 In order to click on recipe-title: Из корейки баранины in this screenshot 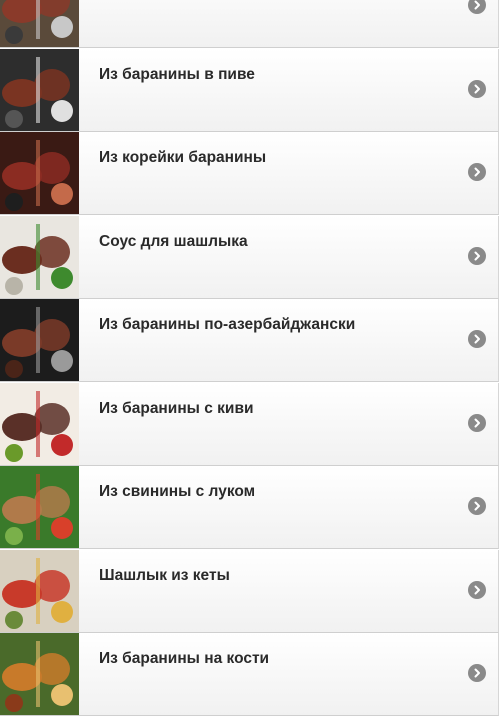, I will do `click(183, 157)`.